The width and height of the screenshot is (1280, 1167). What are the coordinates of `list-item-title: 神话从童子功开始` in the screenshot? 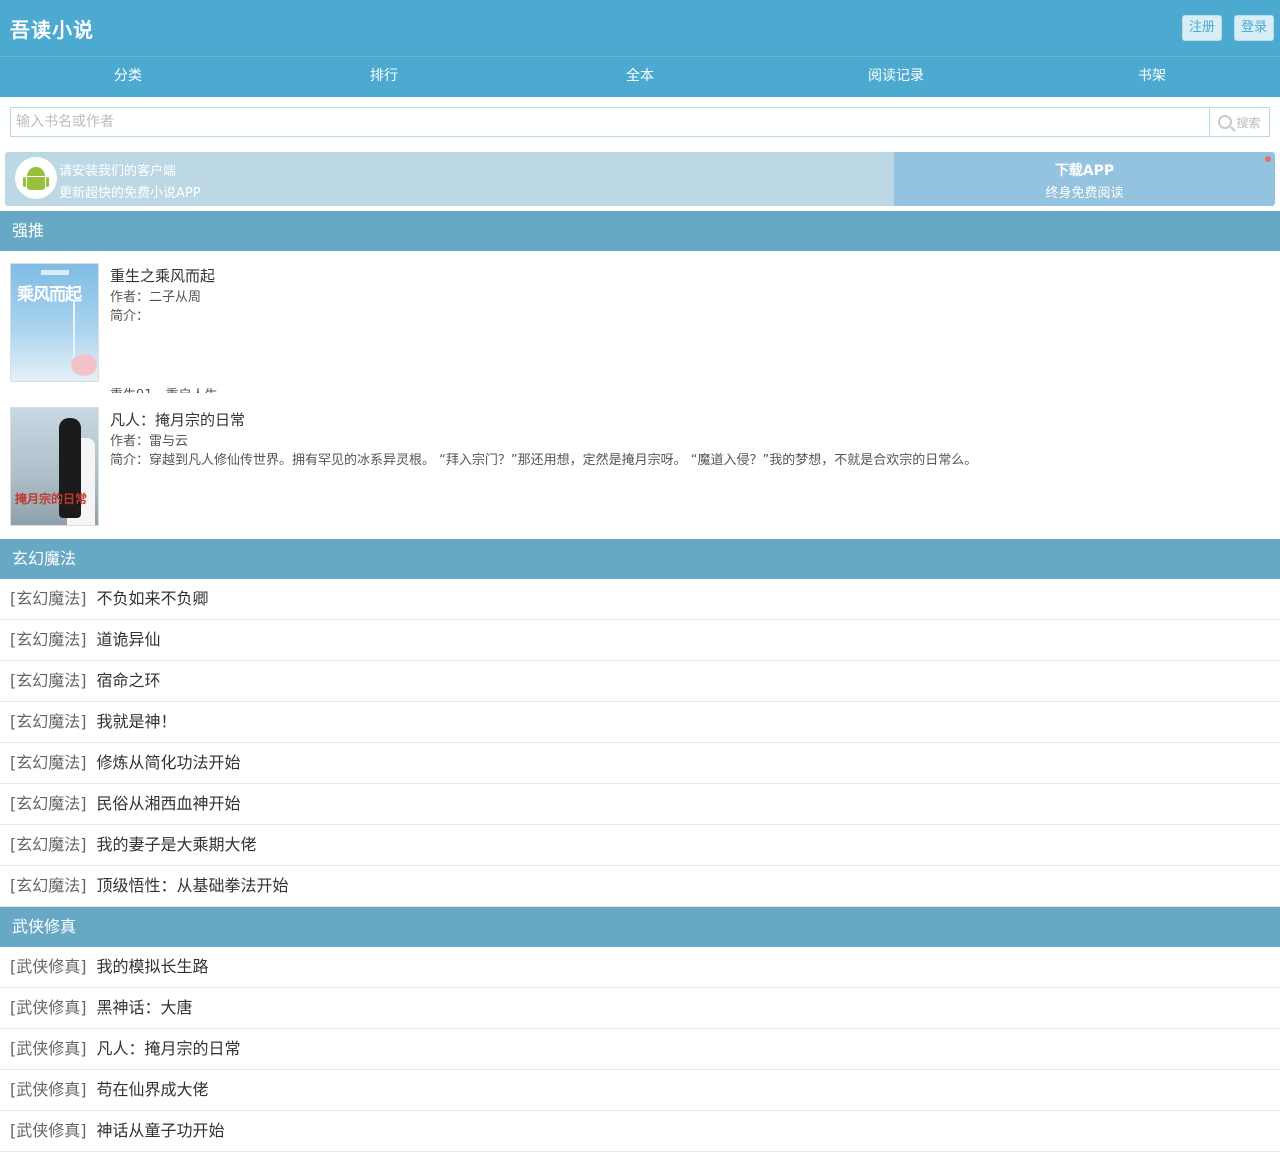 It's located at (161, 1130).